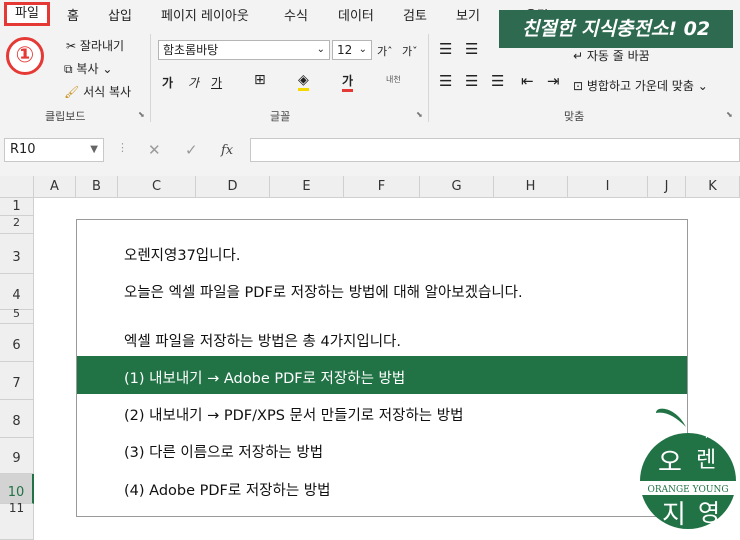 This screenshot has width=740, height=540. Describe the element at coordinates (122, 147) in the screenshot. I see `more-icon: ⋮` at that location.